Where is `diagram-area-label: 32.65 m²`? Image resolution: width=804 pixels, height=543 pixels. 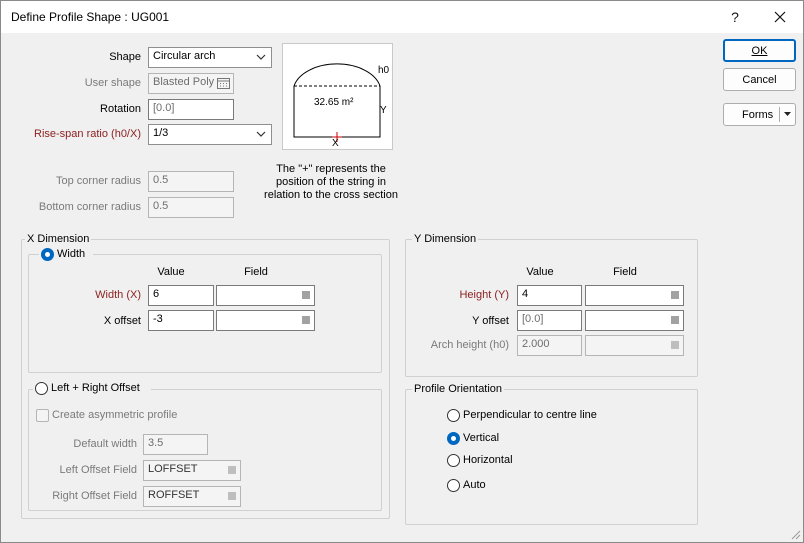 diagram-area-label: 32.65 m² is located at coordinates (334, 102).